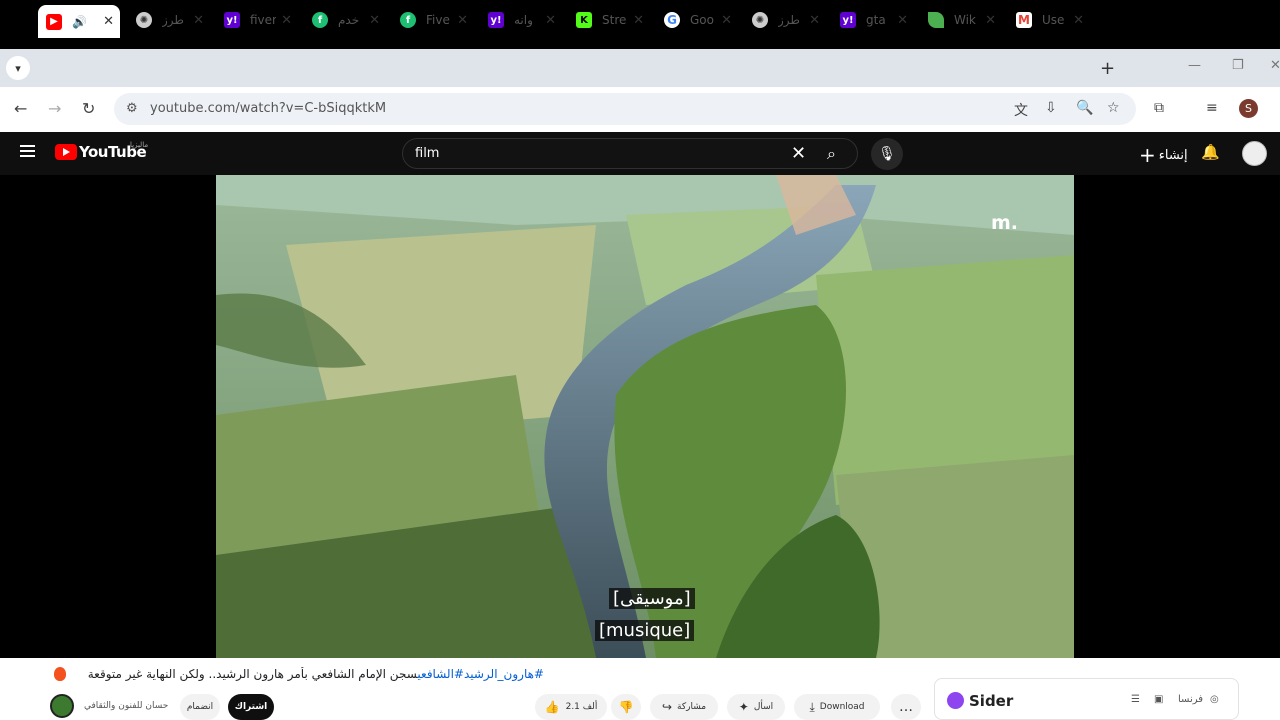 The width and height of the screenshot is (1280, 720). I want to click on account-avatar, so click(1254, 153).